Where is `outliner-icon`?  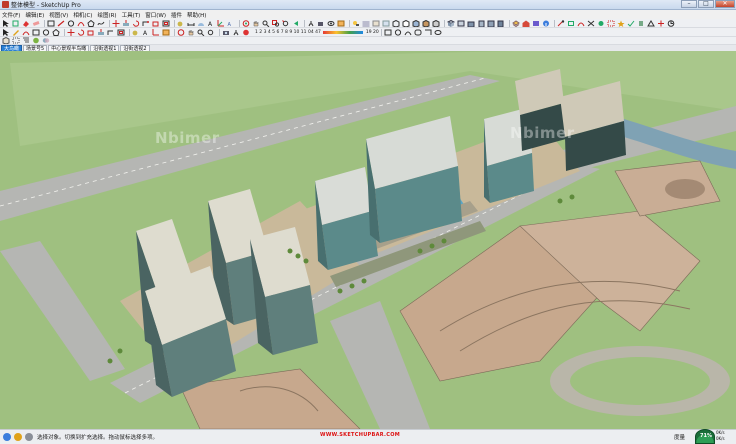 outliner-icon is located at coordinates (26, 40).